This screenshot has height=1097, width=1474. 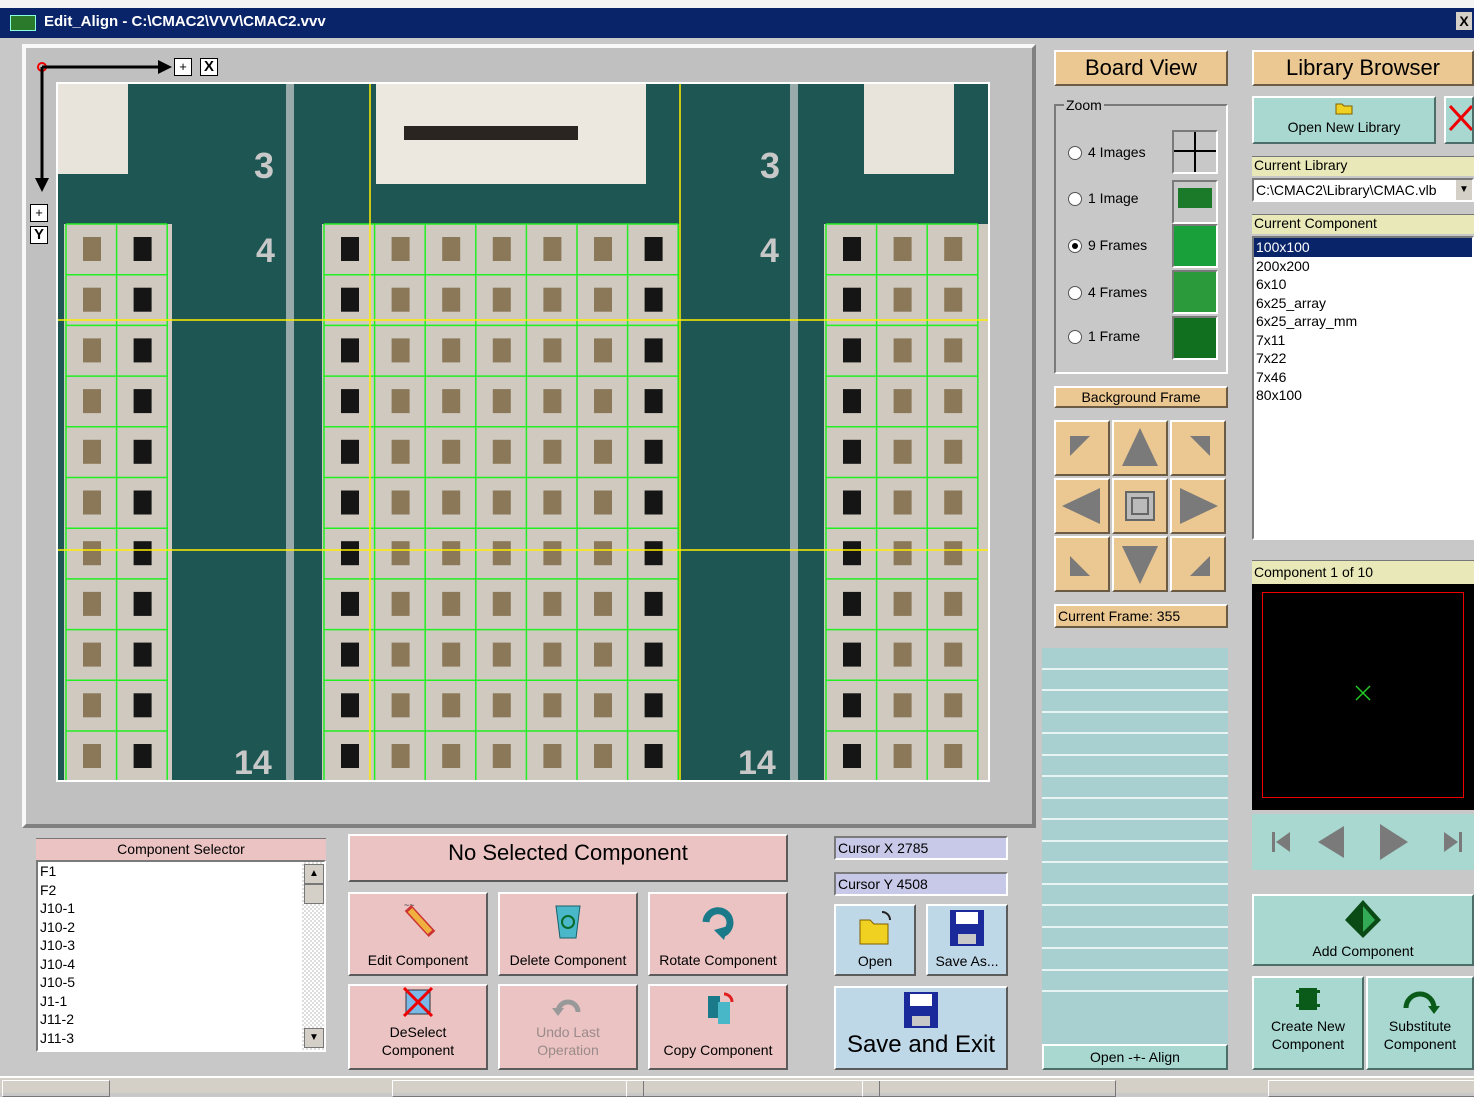 What do you see at coordinates (170, 908) in the screenshot?
I see `component-selector-item: J10-1` at bounding box center [170, 908].